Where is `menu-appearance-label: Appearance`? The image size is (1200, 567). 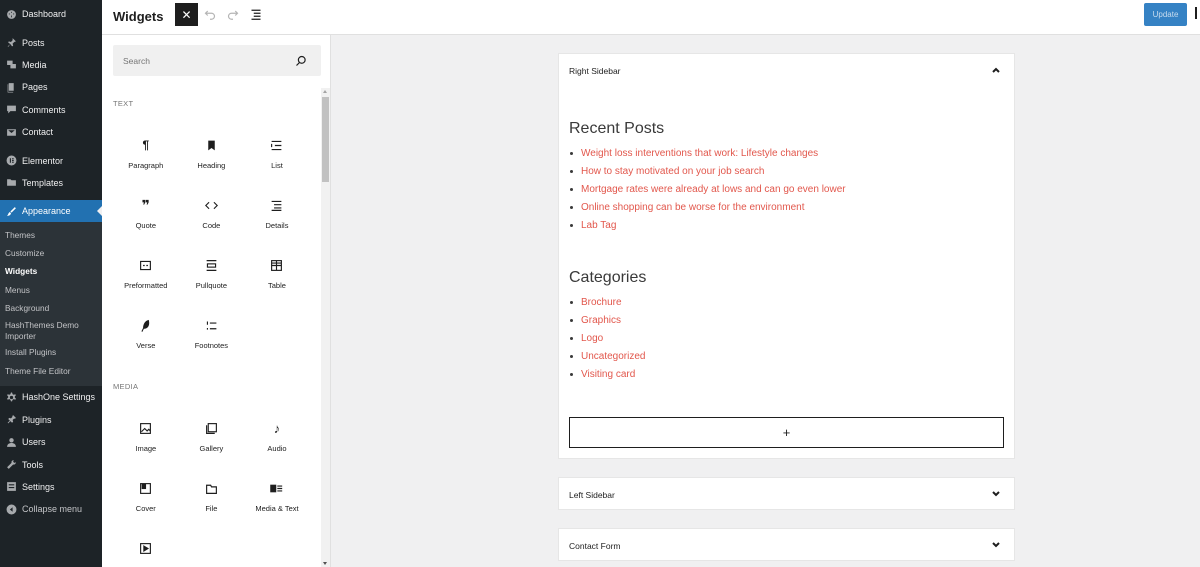 menu-appearance-label: Appearance is located at coordinates (46, 211).